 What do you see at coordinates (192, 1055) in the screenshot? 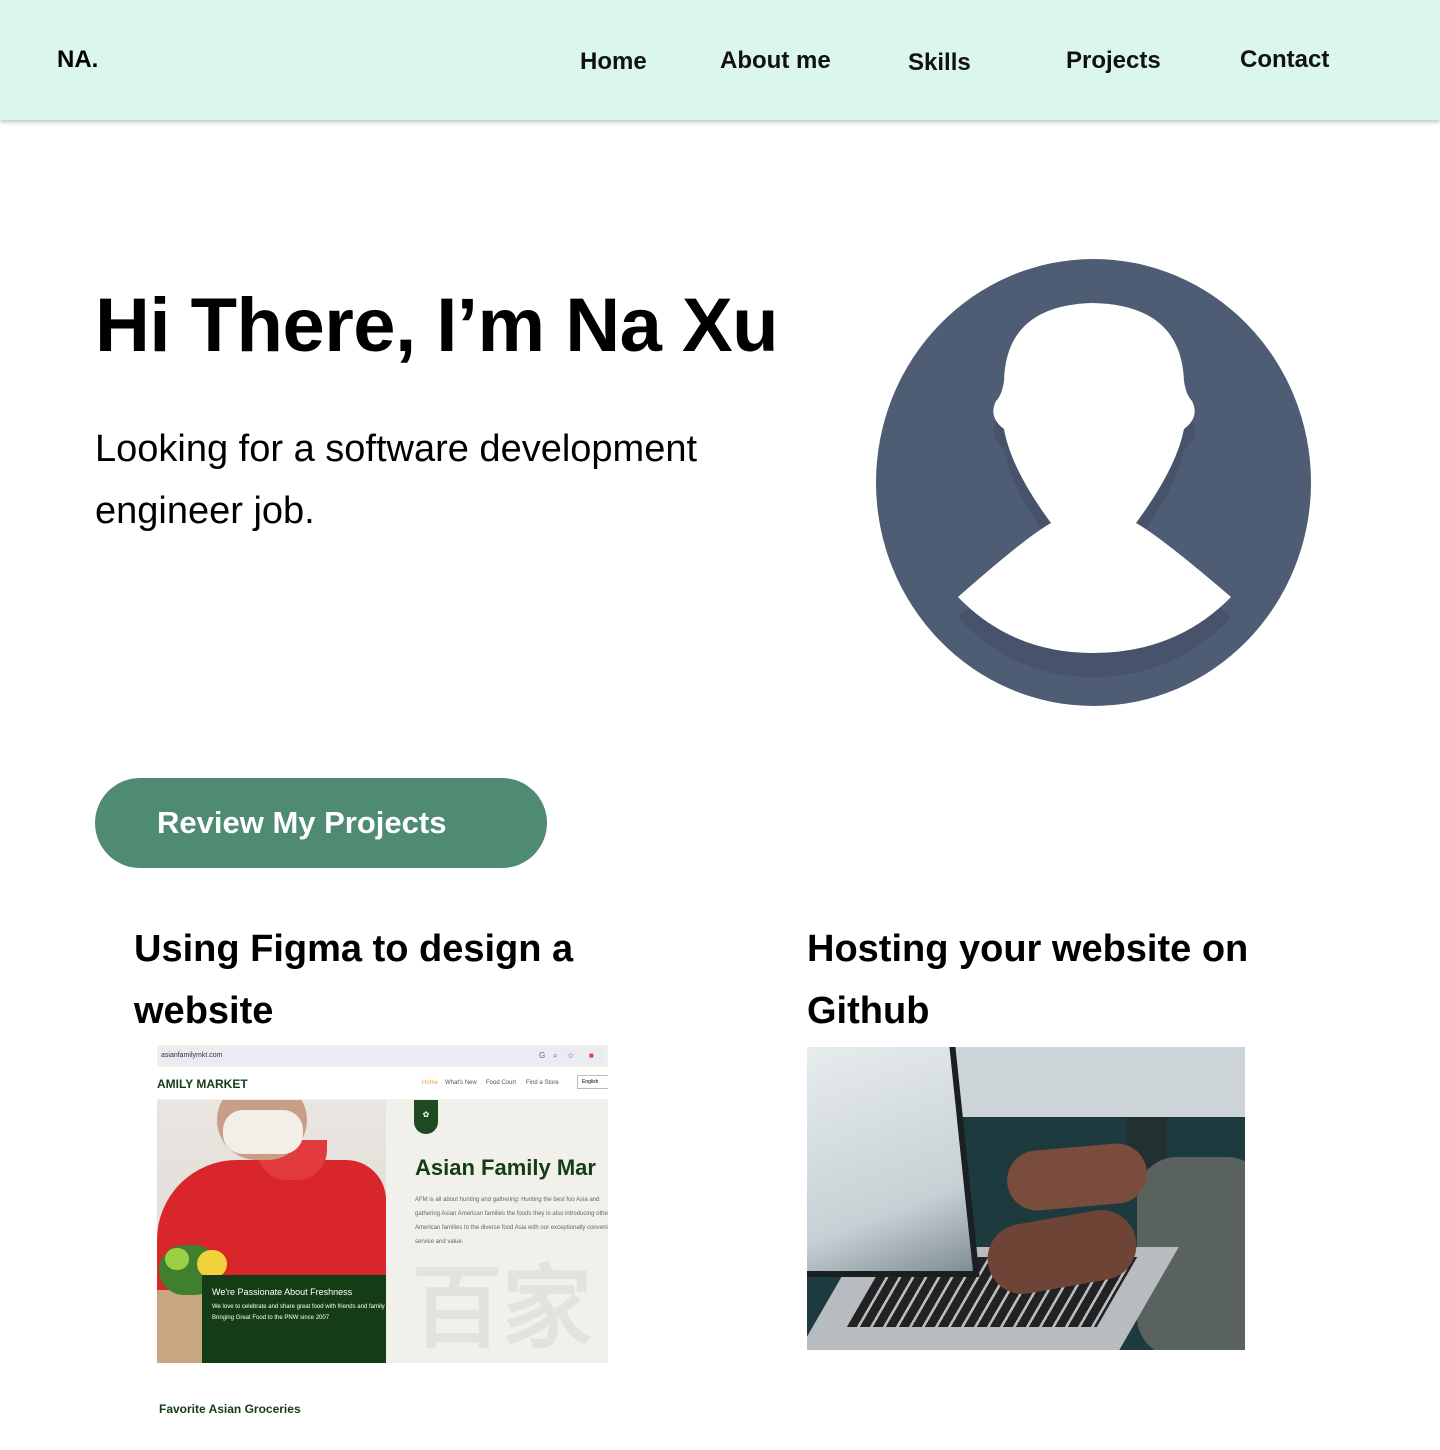
I see `browser-url: asianfamilymkt.com` at bounding box center [192, 1055].